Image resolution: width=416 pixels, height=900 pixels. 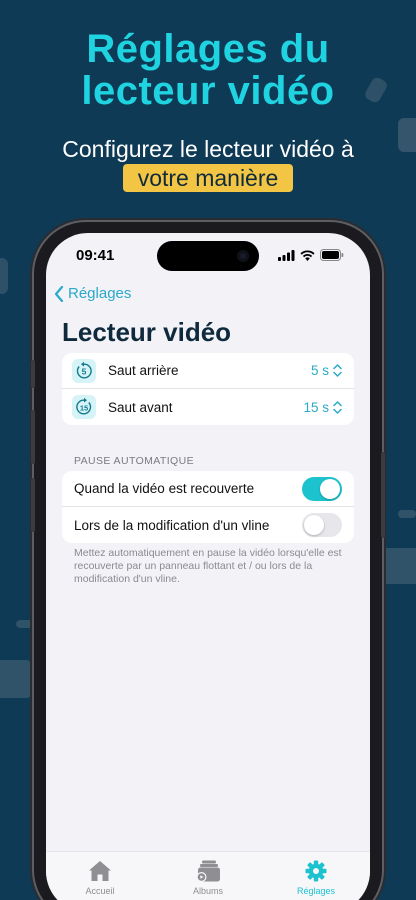 What do you see at coordinates (243, 256) in the screenshot?
I see `camera-icon` at bounding box center [243, 256].